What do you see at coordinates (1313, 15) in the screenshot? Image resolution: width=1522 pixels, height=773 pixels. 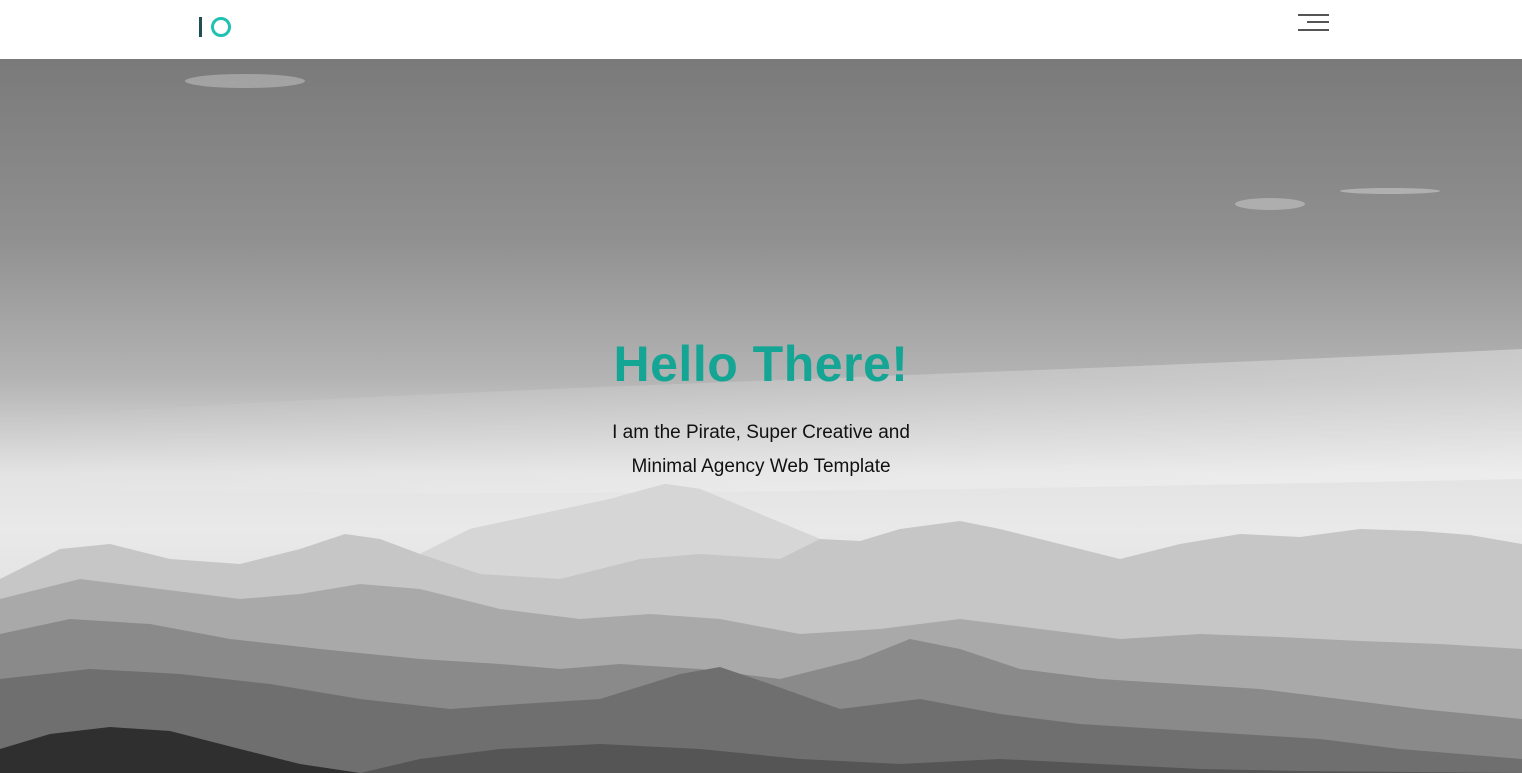 I see `menu-line-top` at bounding box center [1313, 15].